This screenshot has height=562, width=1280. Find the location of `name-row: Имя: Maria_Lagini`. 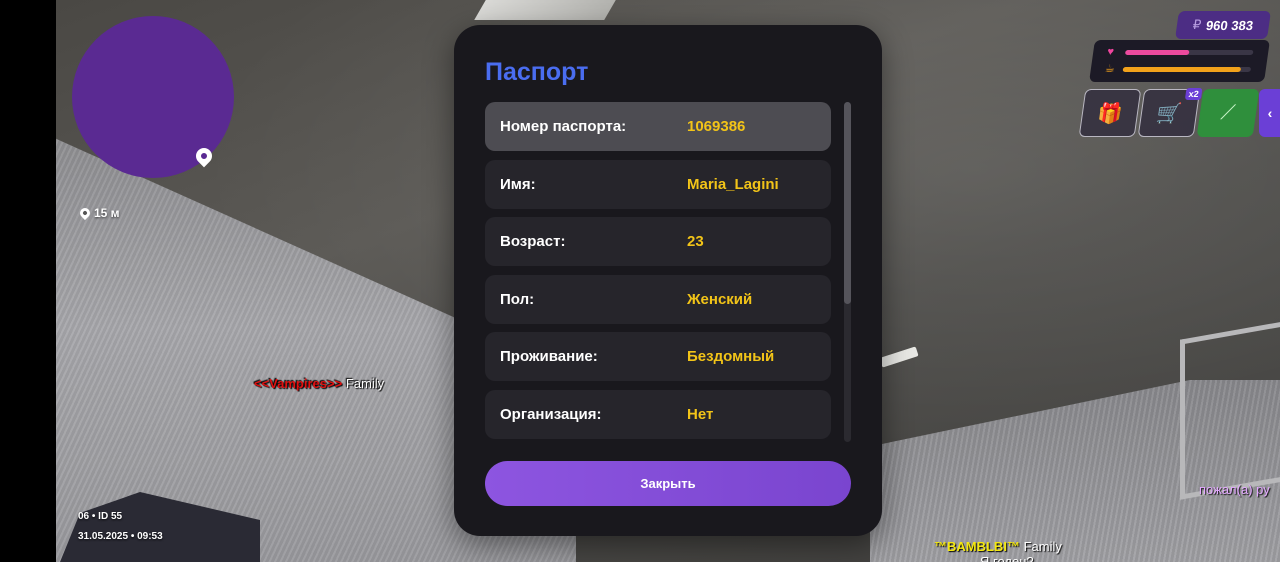

name-row: Имя: Maria_Lagini is located at coordinates (658, 184).